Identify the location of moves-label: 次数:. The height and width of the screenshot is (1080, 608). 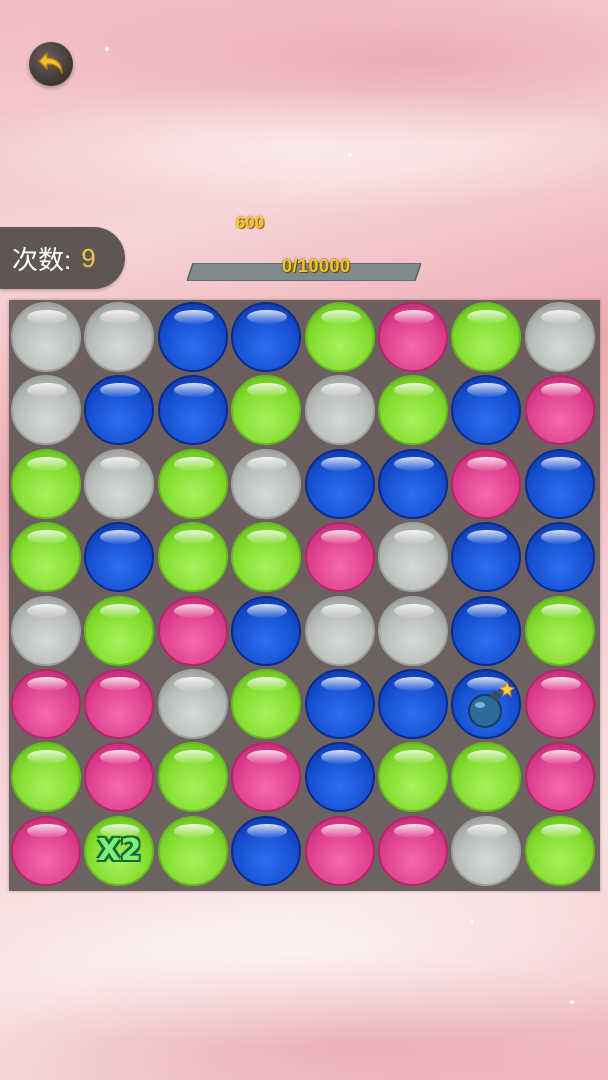
(42, 259).